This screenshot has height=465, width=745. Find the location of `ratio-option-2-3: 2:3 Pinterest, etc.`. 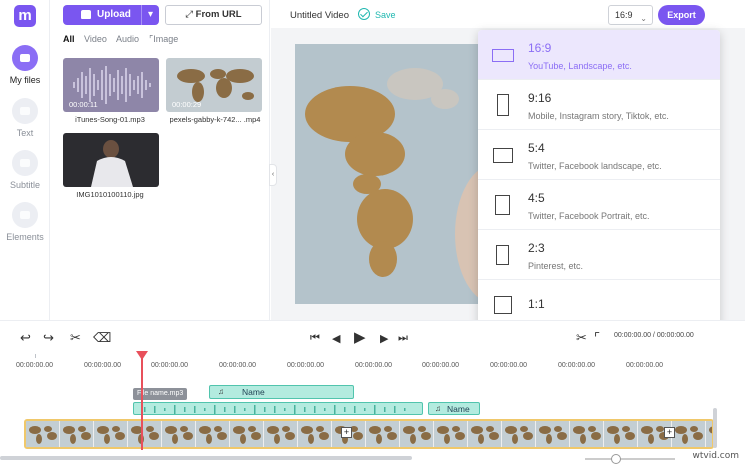

ratio-option-2-3: 2:3 Pinterest, etc. is located at coordinates (599, 255).